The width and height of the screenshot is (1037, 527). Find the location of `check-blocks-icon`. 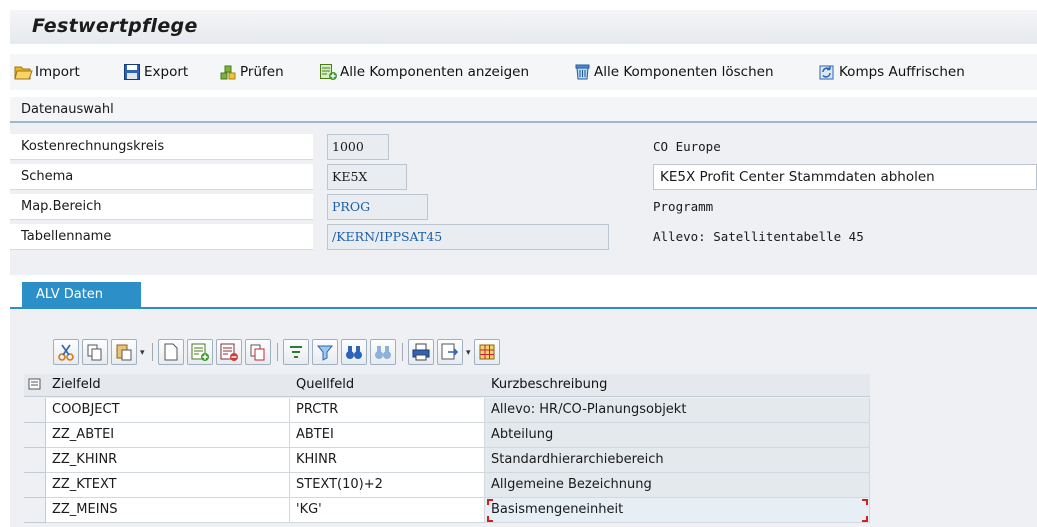

check-blocks-icon is located at coordinates (228, 72).